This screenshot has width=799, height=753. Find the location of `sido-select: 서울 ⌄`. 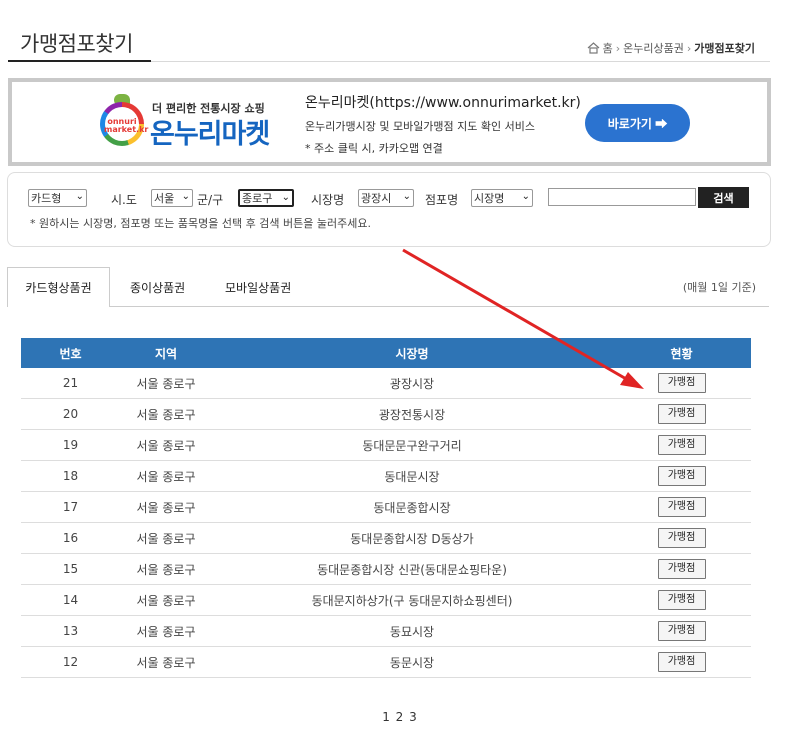

sido-select: 서울 ⌄ is located at coordinates (172, 198).